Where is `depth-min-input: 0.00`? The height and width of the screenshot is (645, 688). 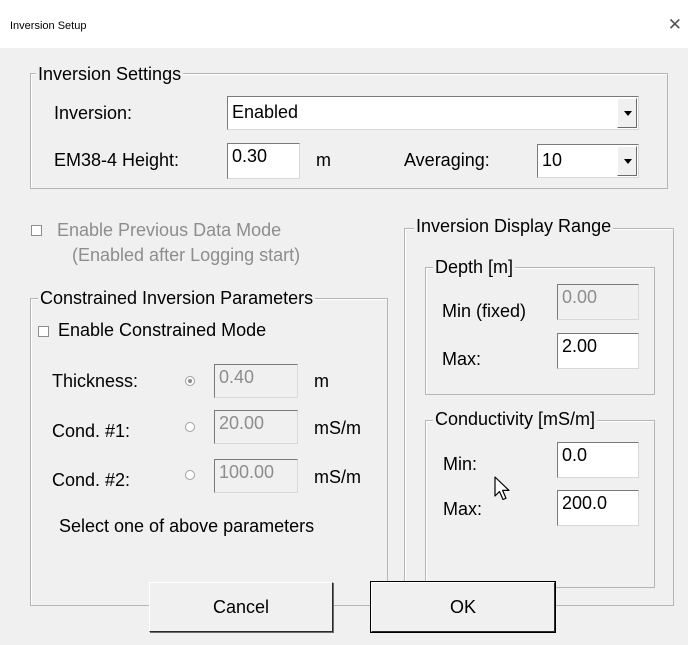 depth-min-input: 0.00 is located at coordinates (598, 302).